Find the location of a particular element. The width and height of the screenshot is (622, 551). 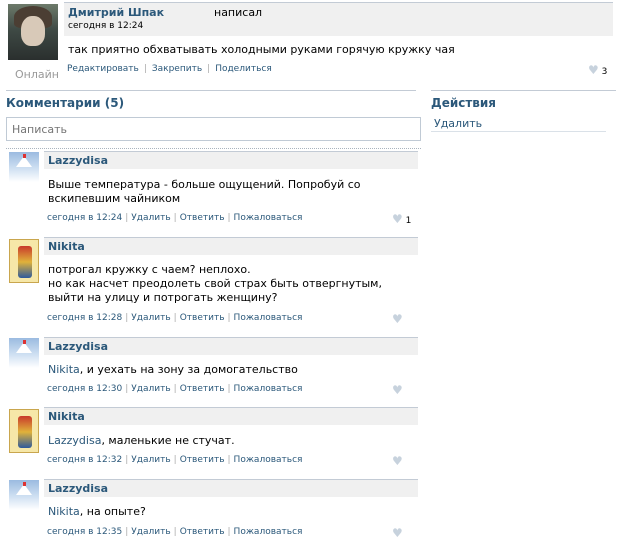

delete-post-link: Удалить is located at coordinates (458, 123).